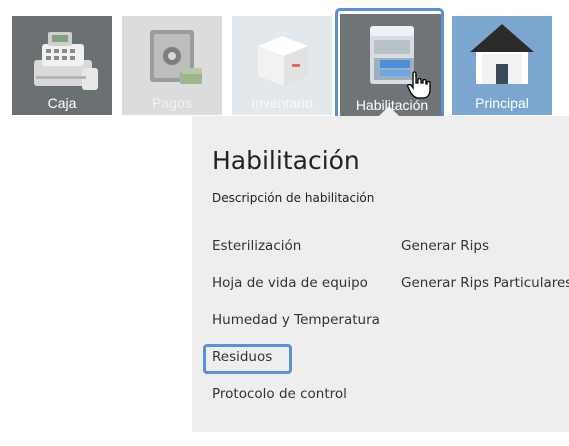  Describe the element at coordinates (296, 320) in the screenshot. I see `menu-item-humedad-temperatura: Humedad y Temperatura` at that location.